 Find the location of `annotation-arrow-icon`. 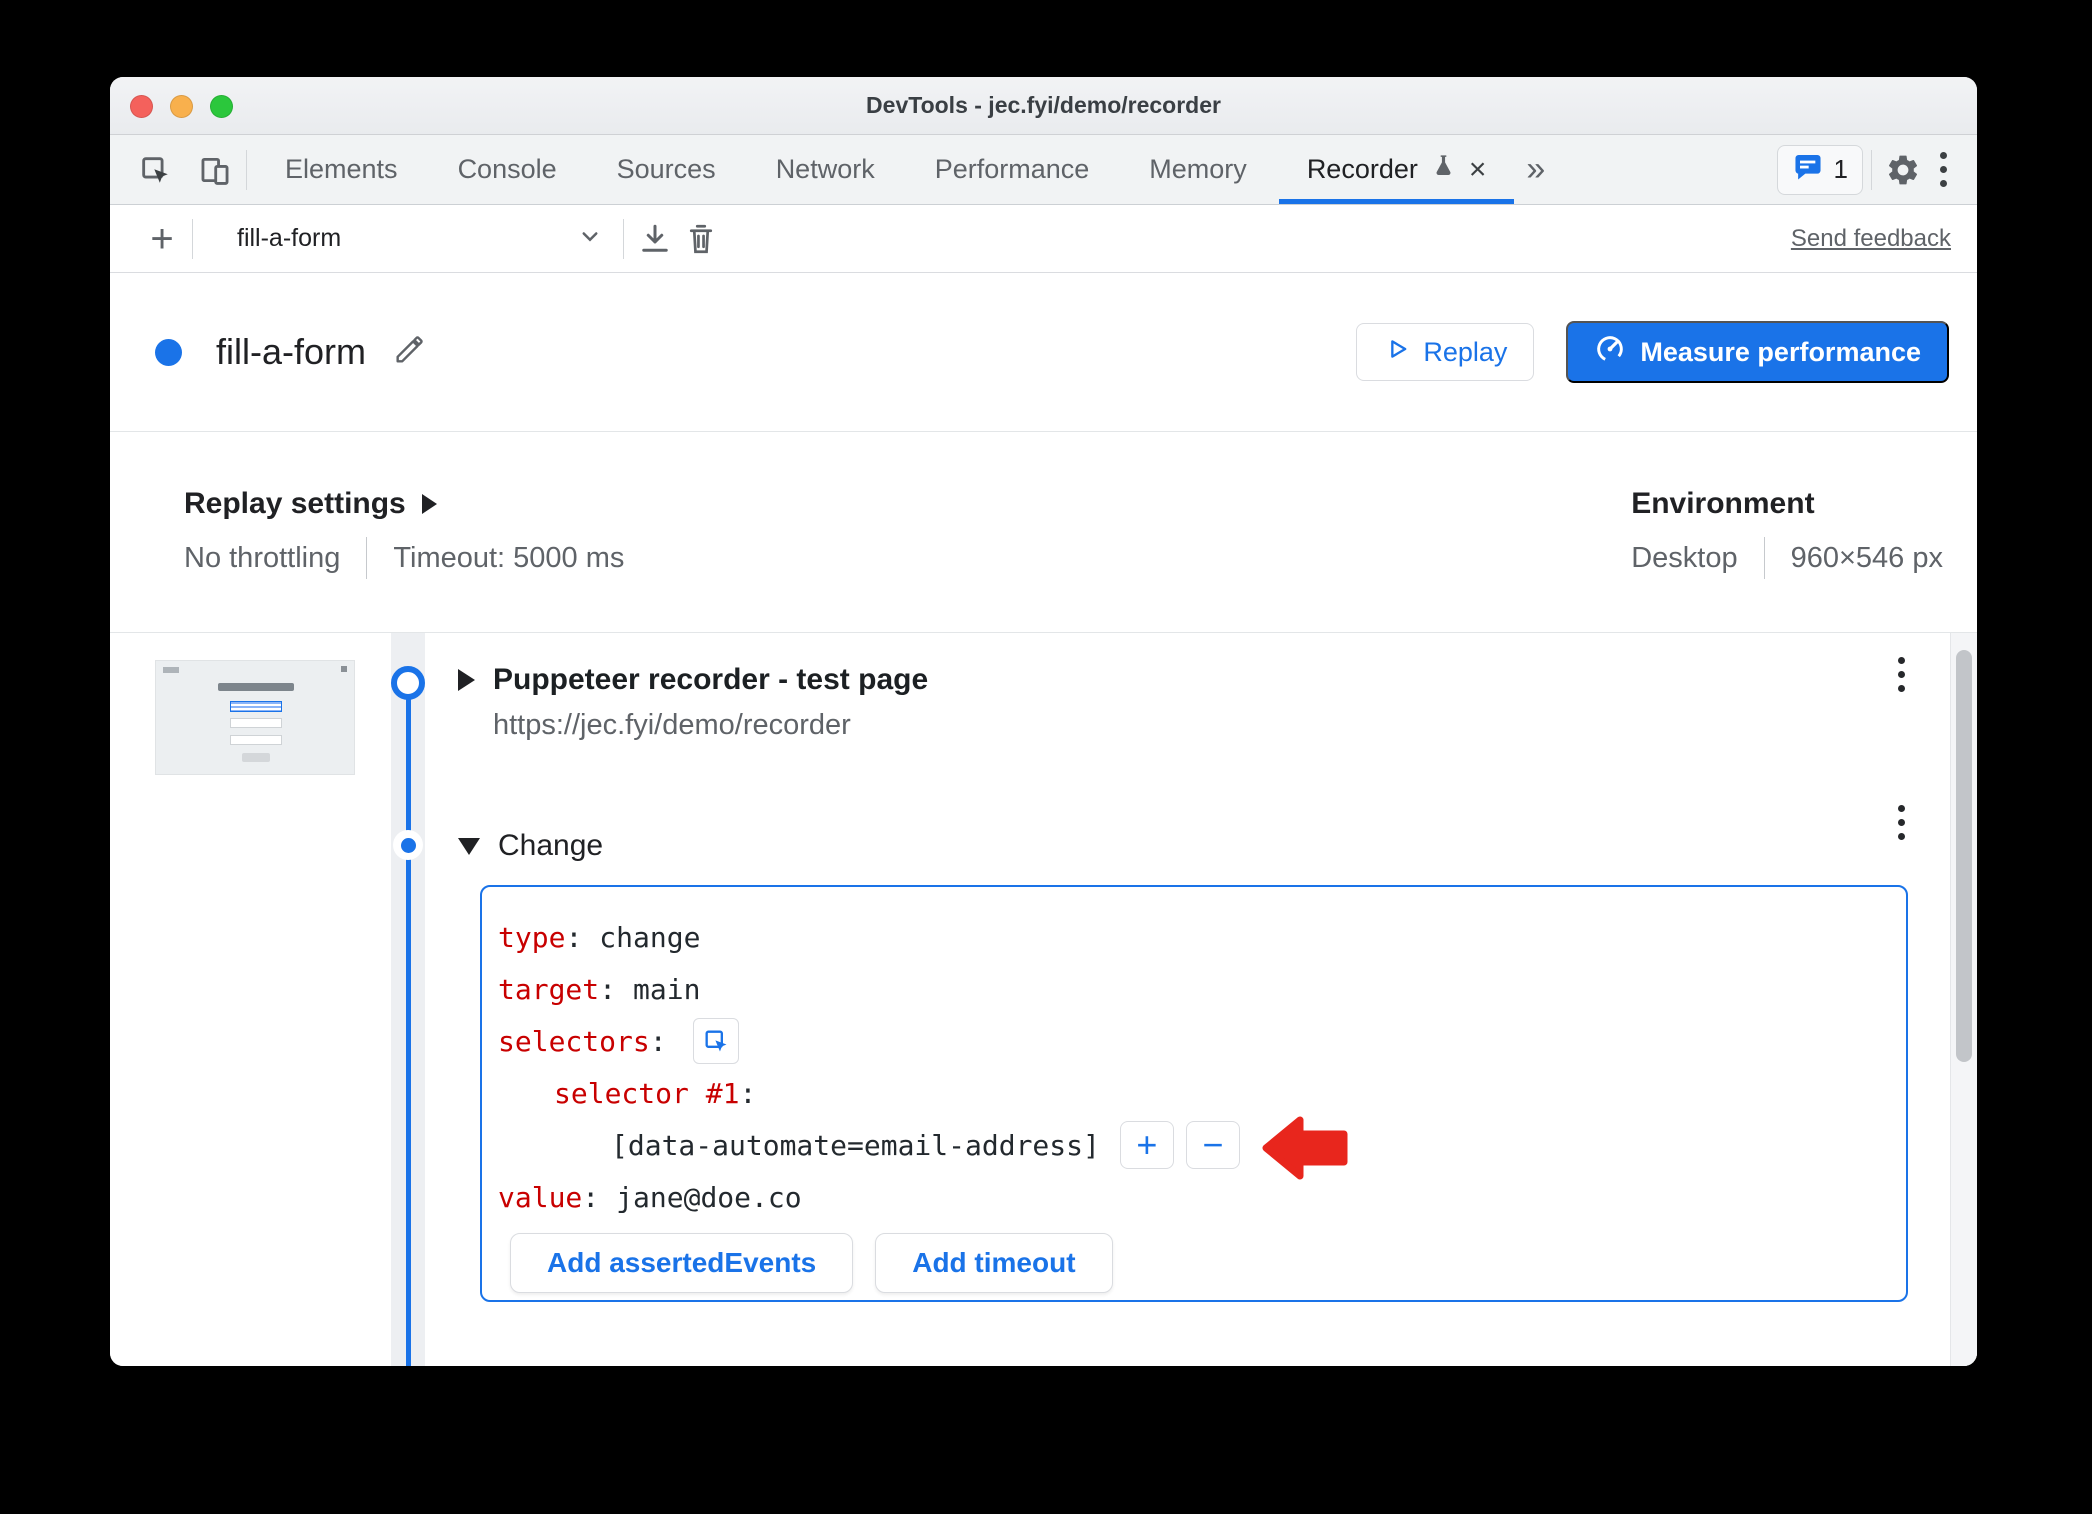

annotation-arrow-icon is located at coordinates (1306, 1150).